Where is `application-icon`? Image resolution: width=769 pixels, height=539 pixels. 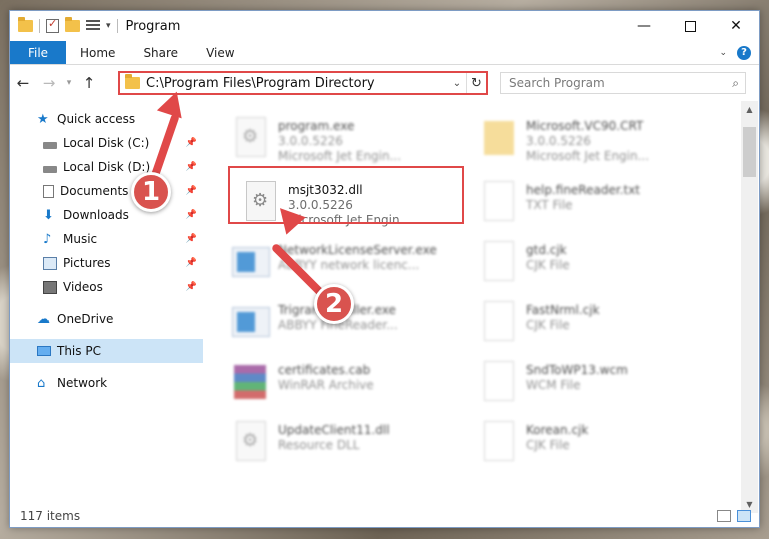 application-icon is located at coordinates (251, 262).